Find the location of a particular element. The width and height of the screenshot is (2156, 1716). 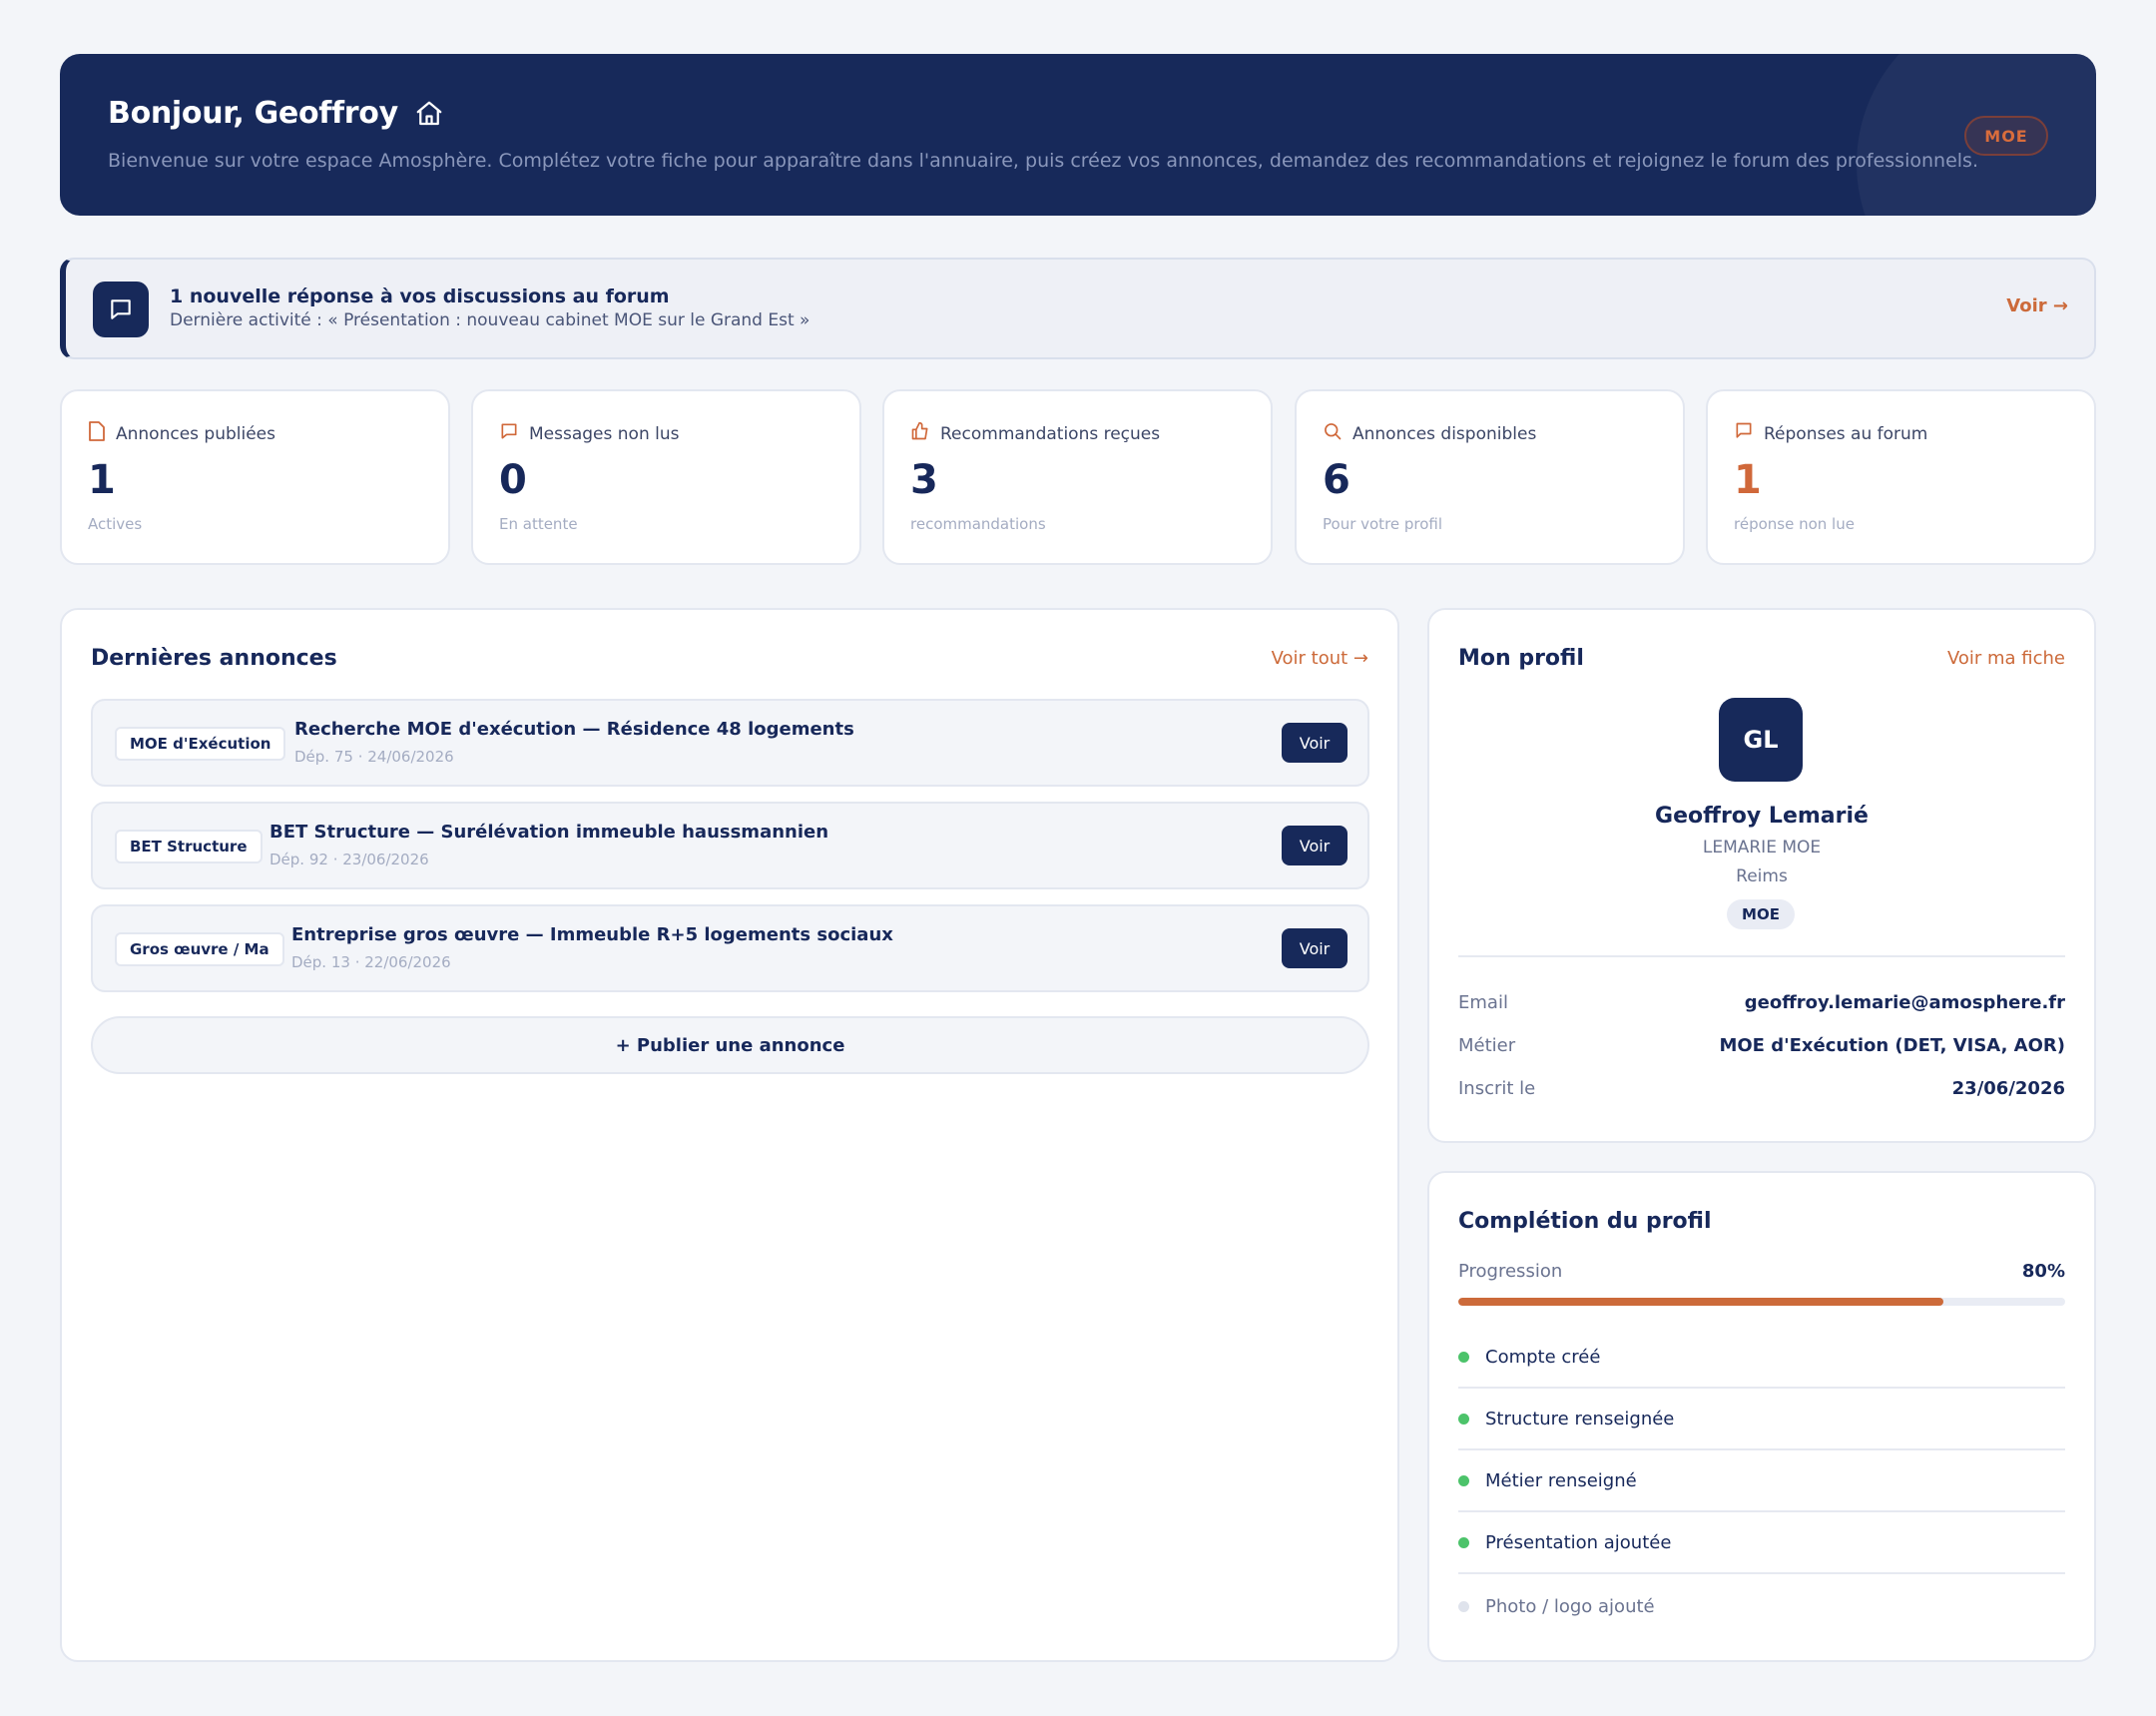

profile-city: Reims is located at coordinates (1762, 876).